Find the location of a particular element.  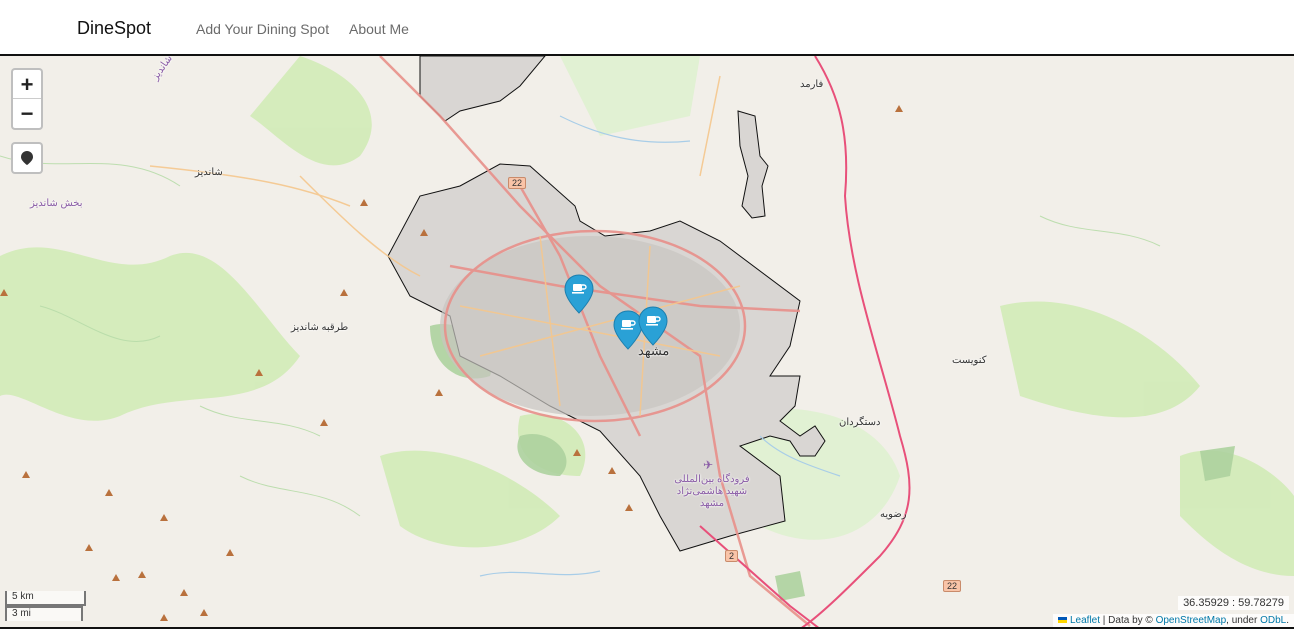

scale-mi: 3 mi is located at coordinates (44, 613).